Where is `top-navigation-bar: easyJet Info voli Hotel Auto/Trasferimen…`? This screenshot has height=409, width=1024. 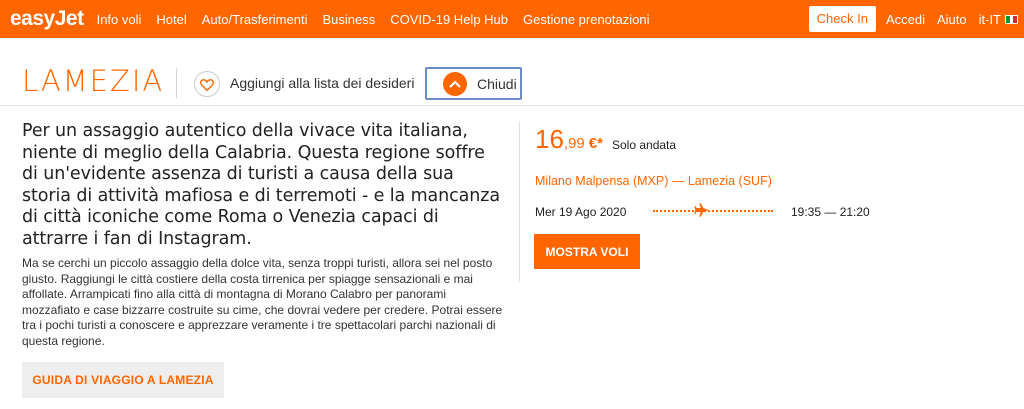
top-navigation-bar: easyJet Info voli Hotel Auto/Trasferimen… is located at coordinates (512, 19).